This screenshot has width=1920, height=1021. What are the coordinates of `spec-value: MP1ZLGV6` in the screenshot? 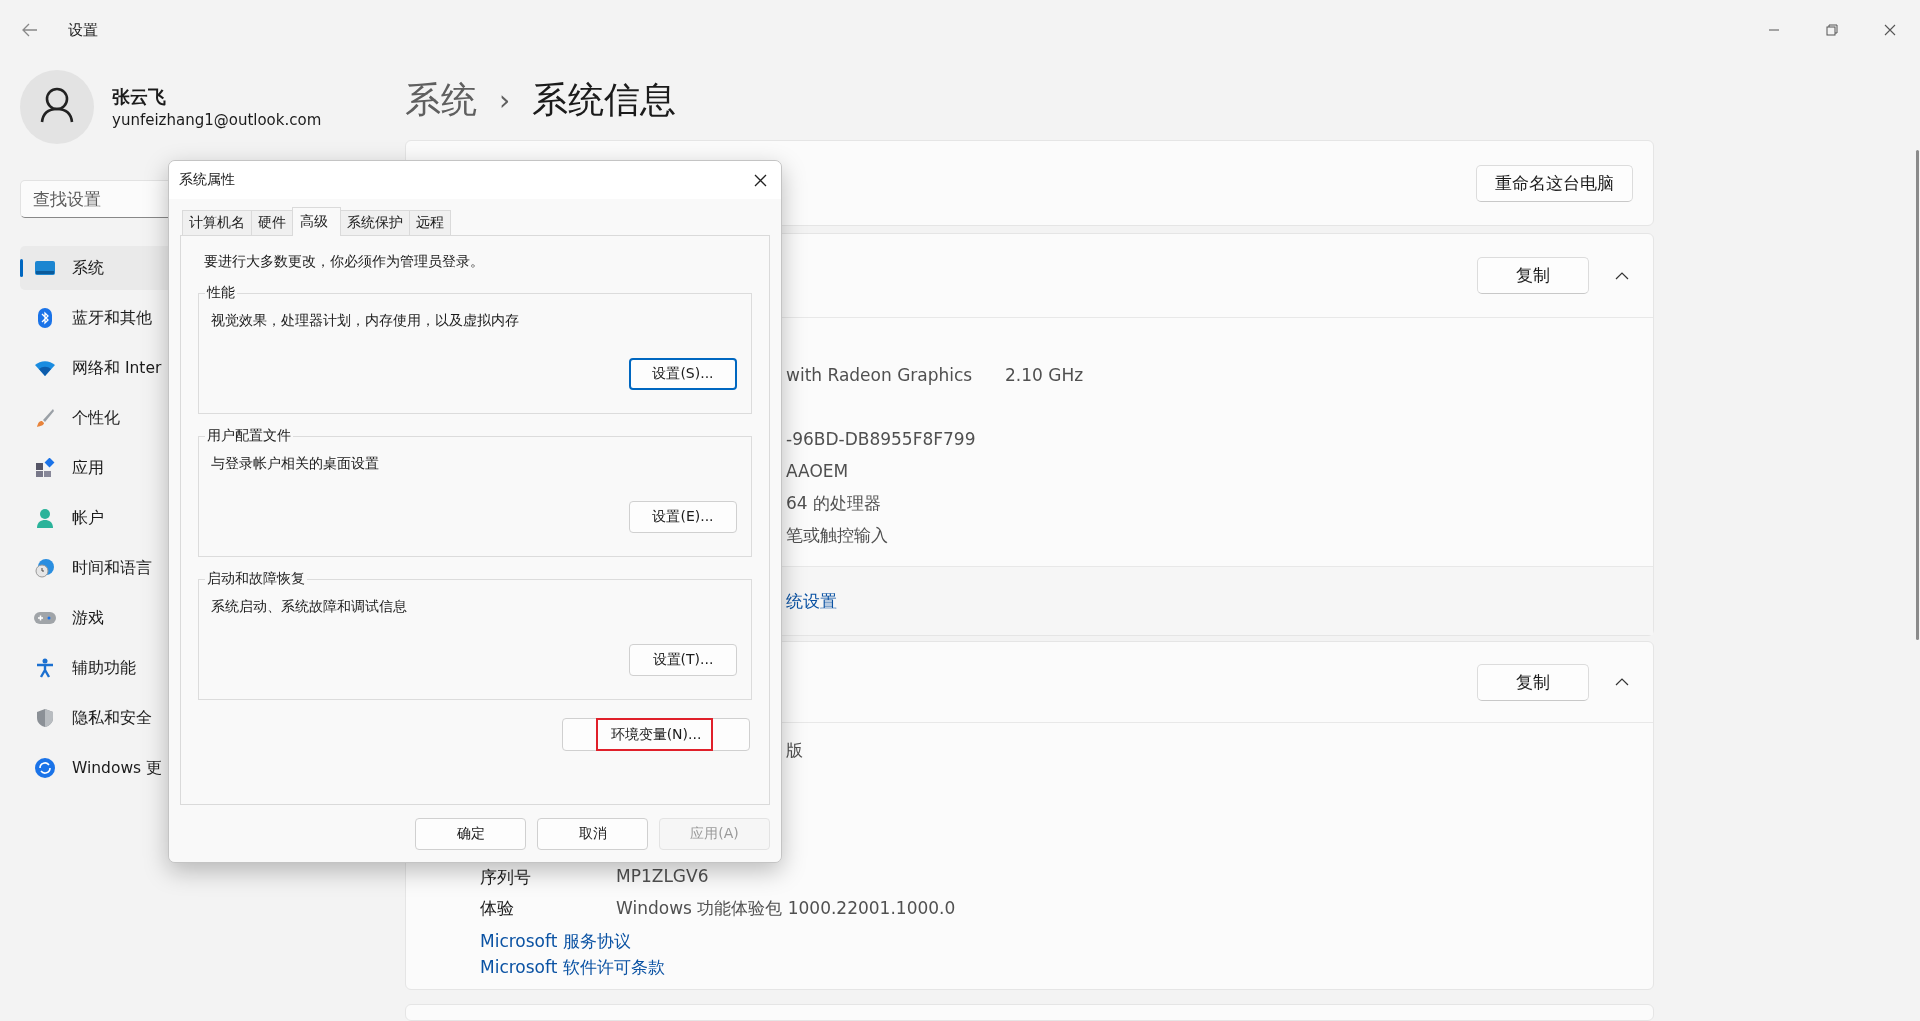 It's located at (663, 877).